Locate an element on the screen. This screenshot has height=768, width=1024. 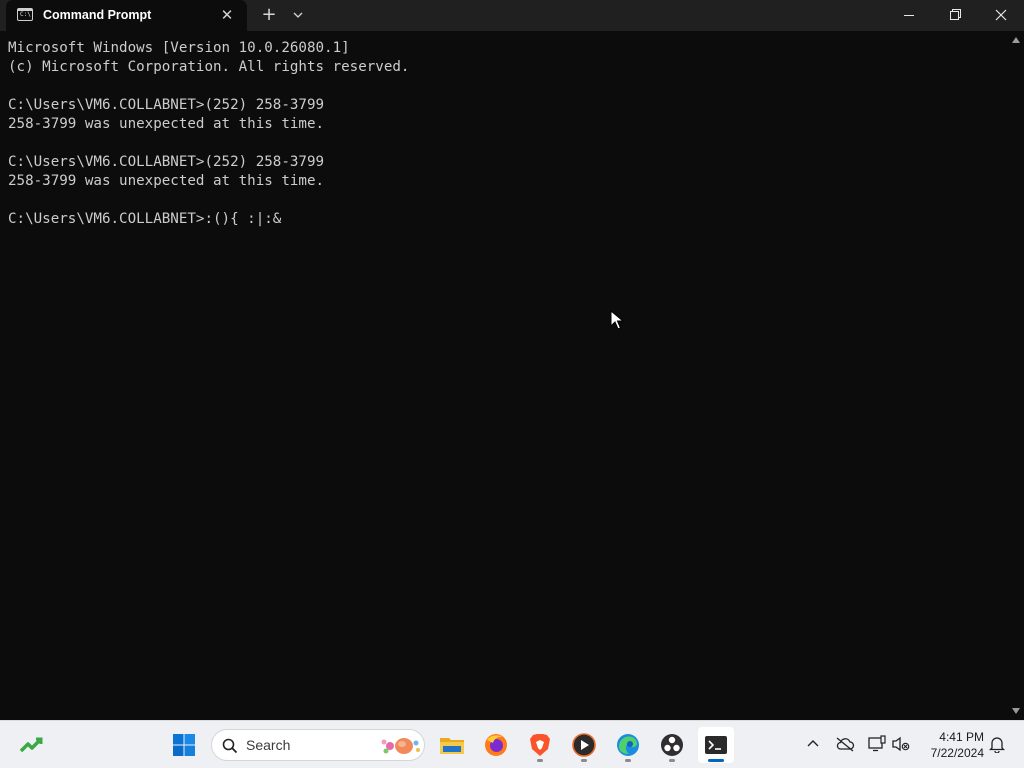
scroll-up-arrow-icon is located at coordinates (1016, 40).